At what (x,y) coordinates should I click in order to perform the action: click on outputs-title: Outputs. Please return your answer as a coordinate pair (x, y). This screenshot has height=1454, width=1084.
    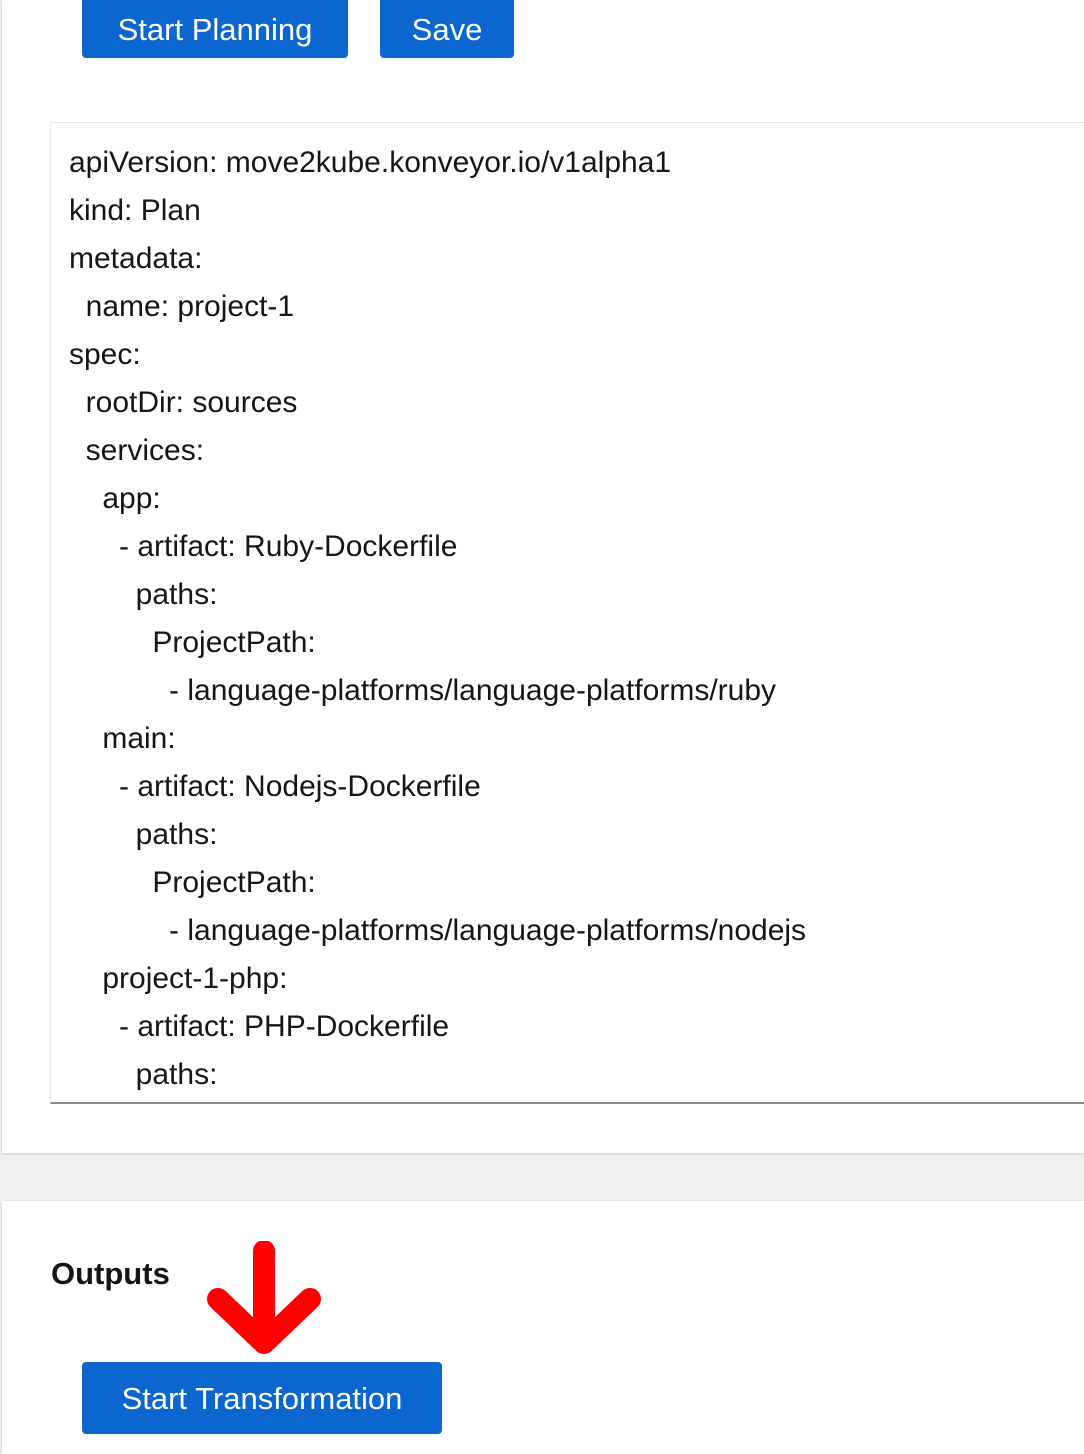
    Looking at the image, I should click on (110, 1273).